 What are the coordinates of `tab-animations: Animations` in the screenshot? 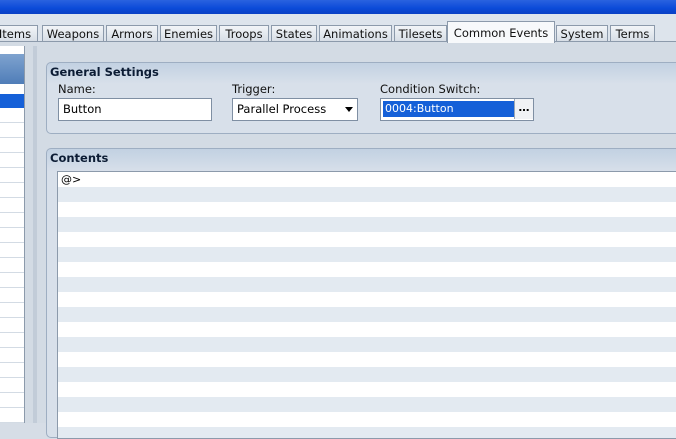 It's located at (355, 33).